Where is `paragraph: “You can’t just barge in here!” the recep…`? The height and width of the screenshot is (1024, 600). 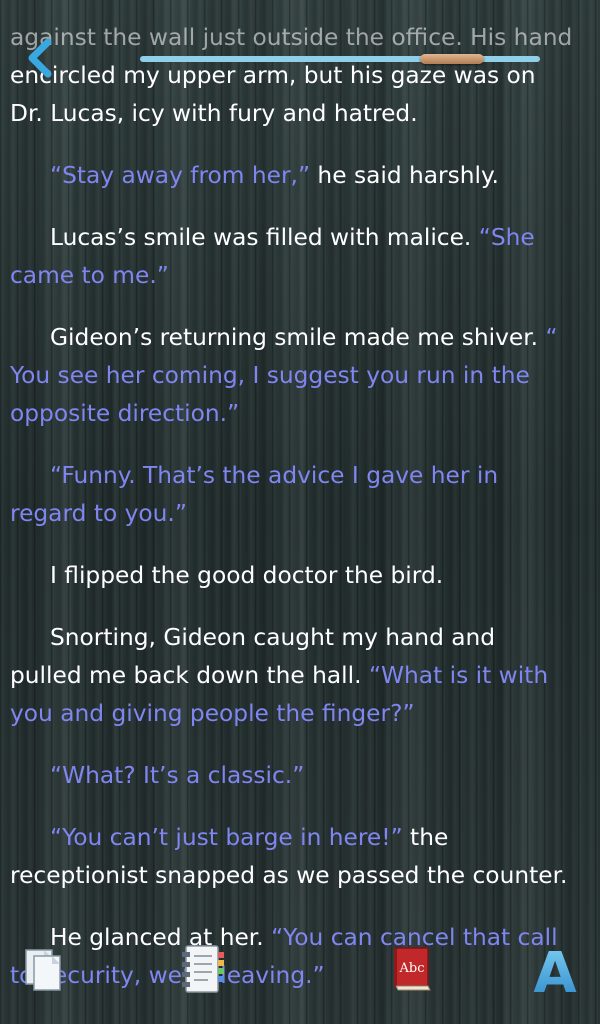
paragraph: “You can’t just barge in here!” the recep… is located at coordinates (302, 857).